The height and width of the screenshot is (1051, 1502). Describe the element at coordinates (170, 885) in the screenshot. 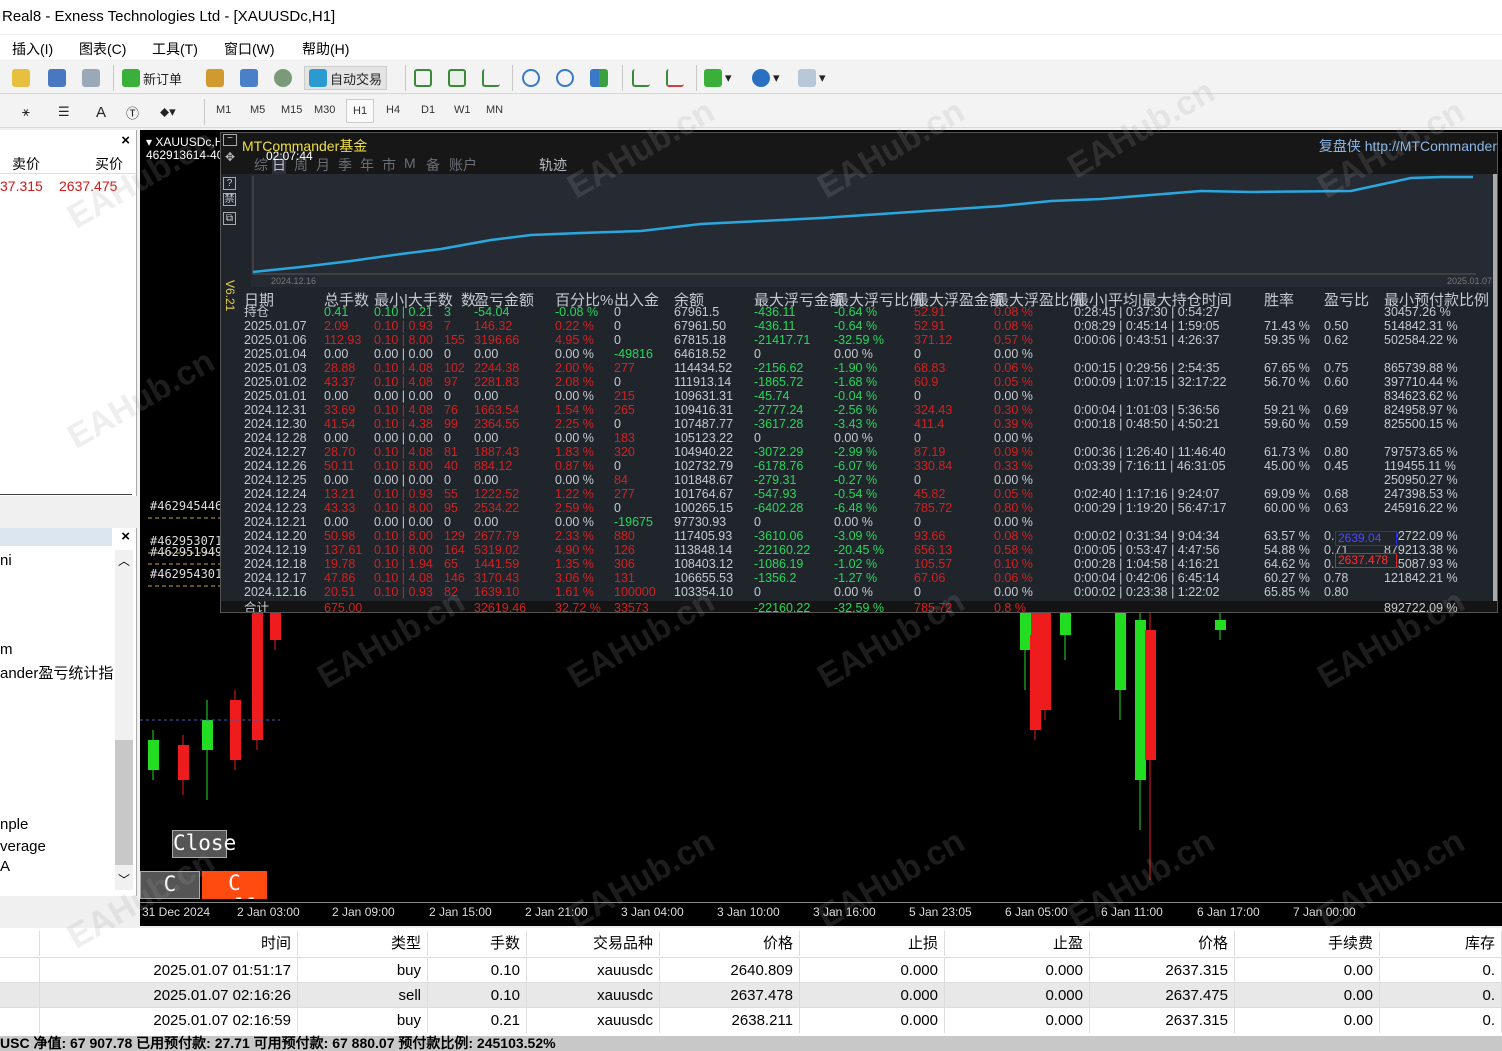

I see `buy-button: C buy` at that location.